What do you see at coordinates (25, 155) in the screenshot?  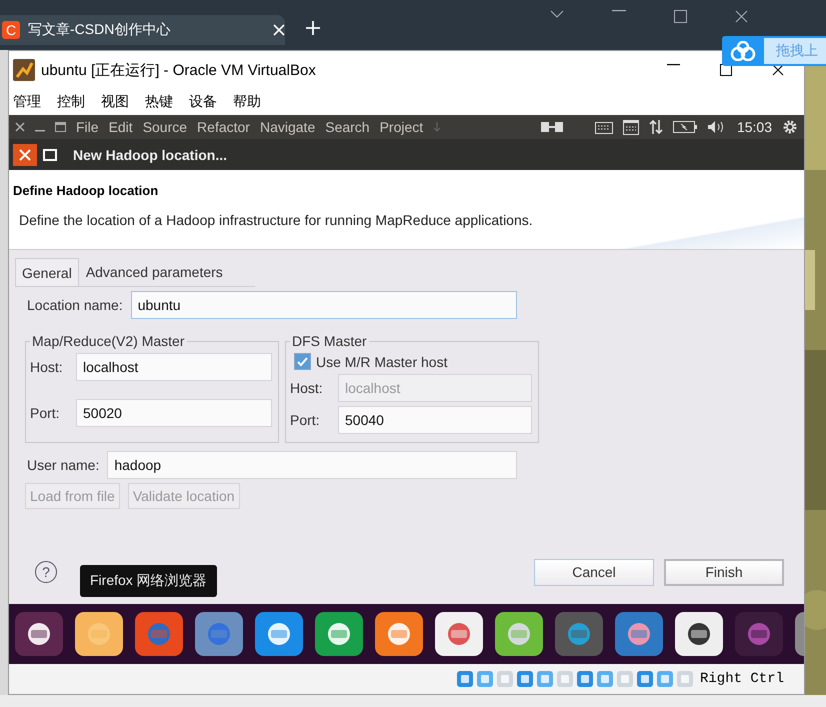 I see `close-button` at bounding box center [25, 155].